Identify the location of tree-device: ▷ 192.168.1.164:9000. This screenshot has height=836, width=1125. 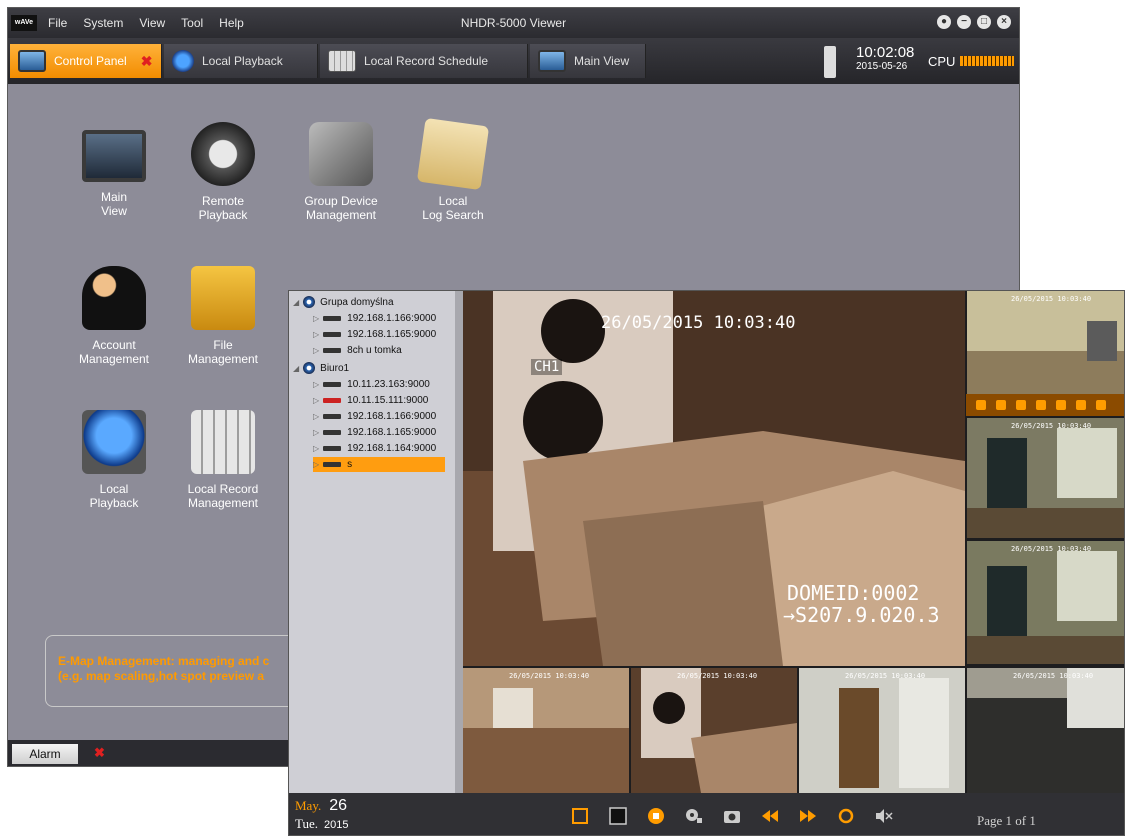
(374, 448).